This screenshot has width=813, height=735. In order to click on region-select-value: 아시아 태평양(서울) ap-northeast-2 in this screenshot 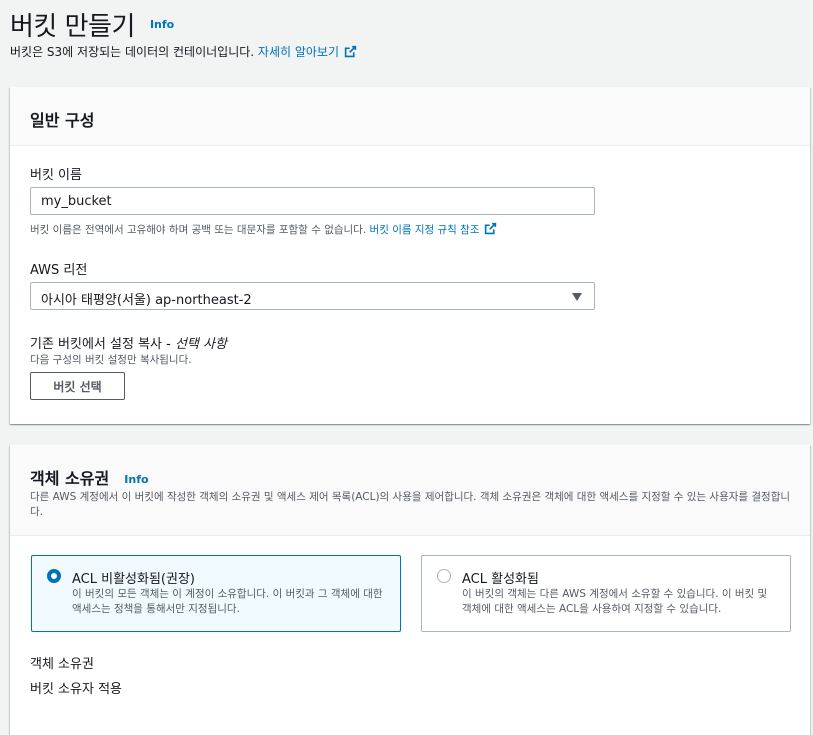, I will do `click(146, 300)`.